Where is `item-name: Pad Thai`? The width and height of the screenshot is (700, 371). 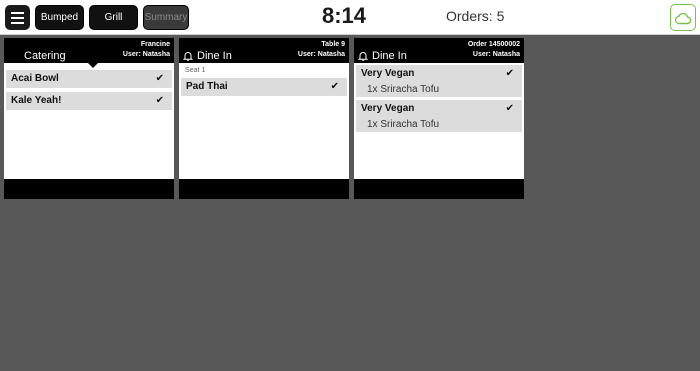 item-name: Pad Thai is located at coordinates (207, 86).